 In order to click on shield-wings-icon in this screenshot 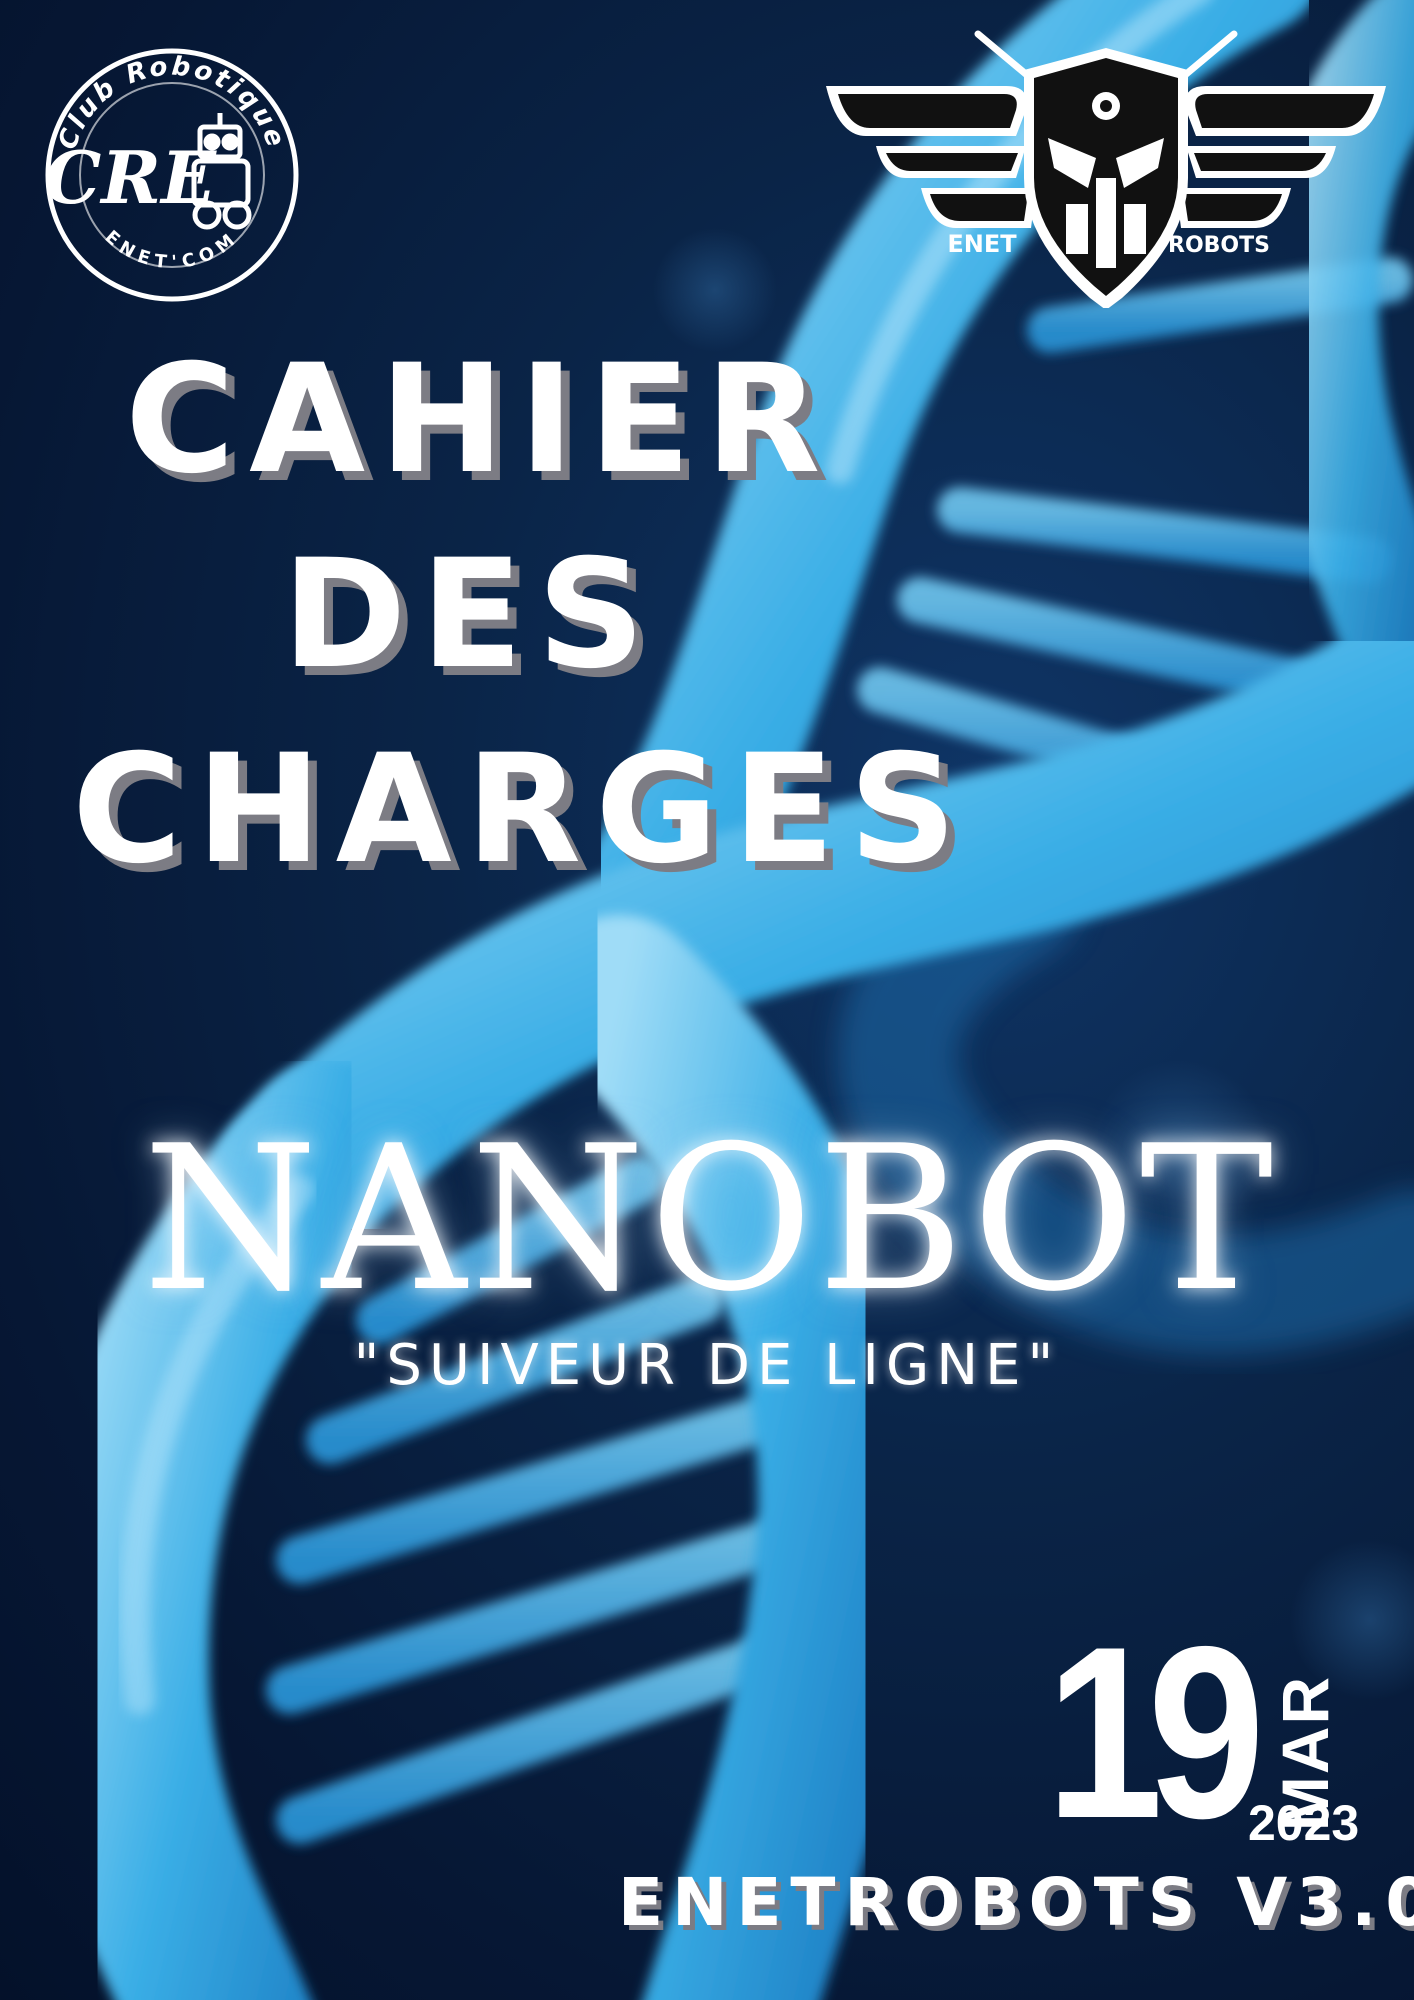, I will do `click(1106, 169)`.